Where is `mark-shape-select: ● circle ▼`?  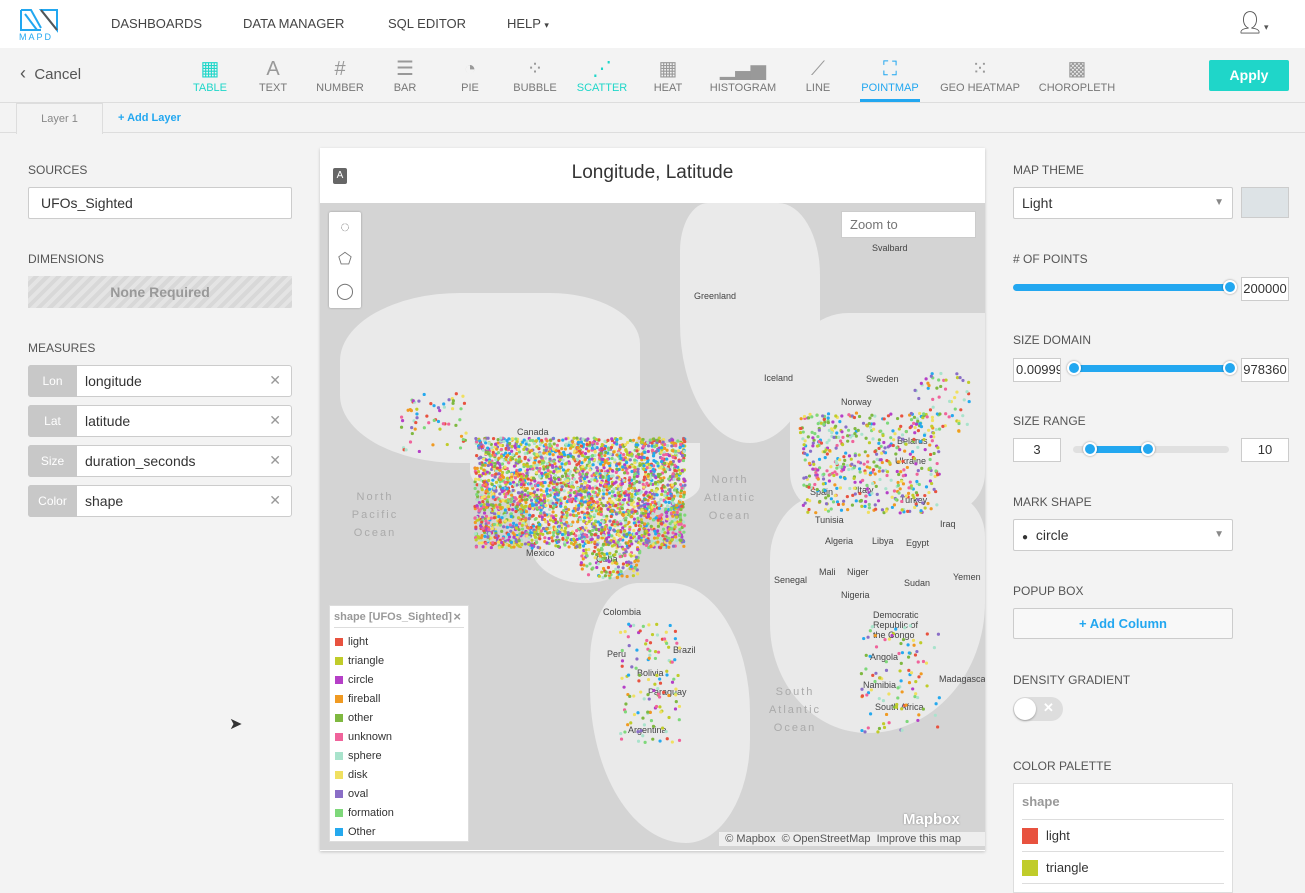
mark-shape-select: ● circle ▼ is located at coordinates (1123, 535).